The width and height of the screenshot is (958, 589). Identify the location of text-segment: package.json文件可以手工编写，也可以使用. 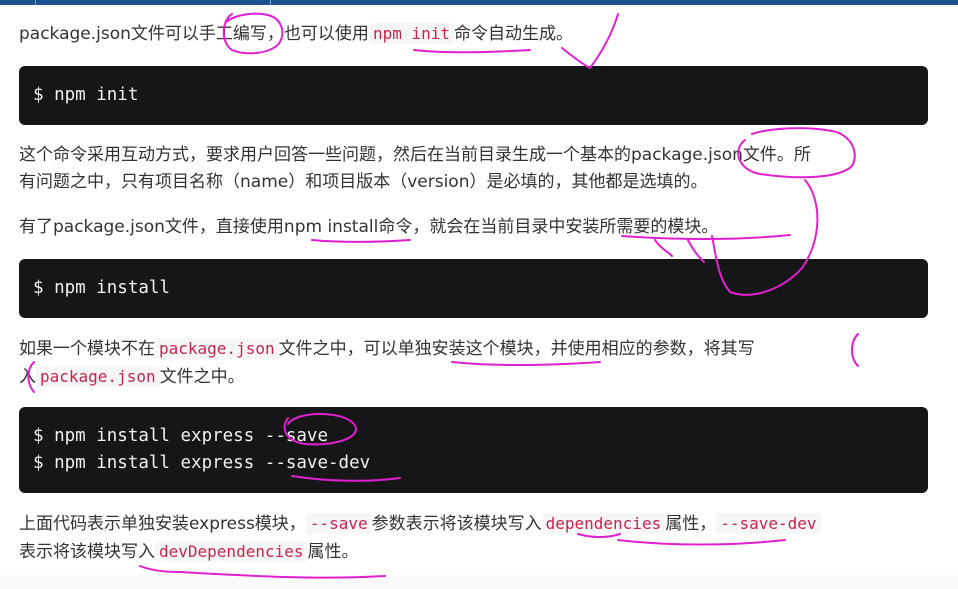
(194, 34).